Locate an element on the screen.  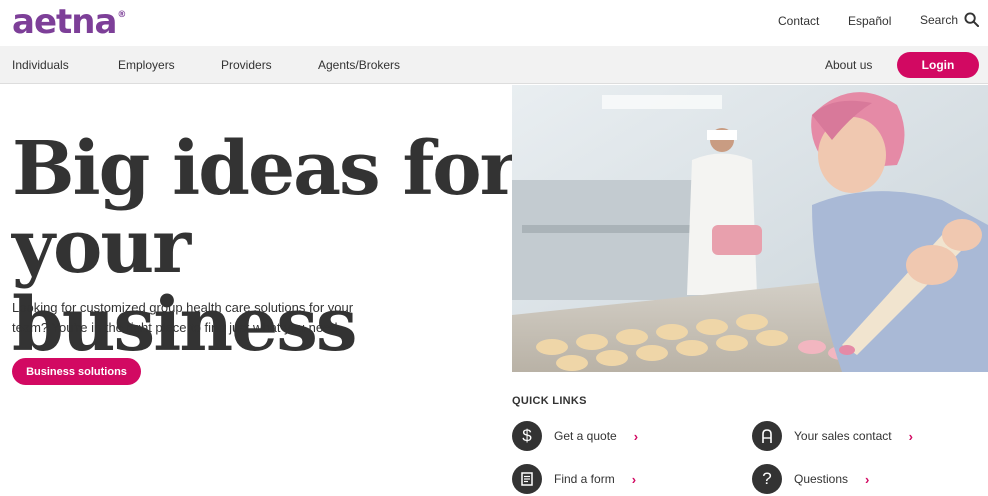
quick-link-find-a-form: Find a form › is located at coordinates (574, 479).